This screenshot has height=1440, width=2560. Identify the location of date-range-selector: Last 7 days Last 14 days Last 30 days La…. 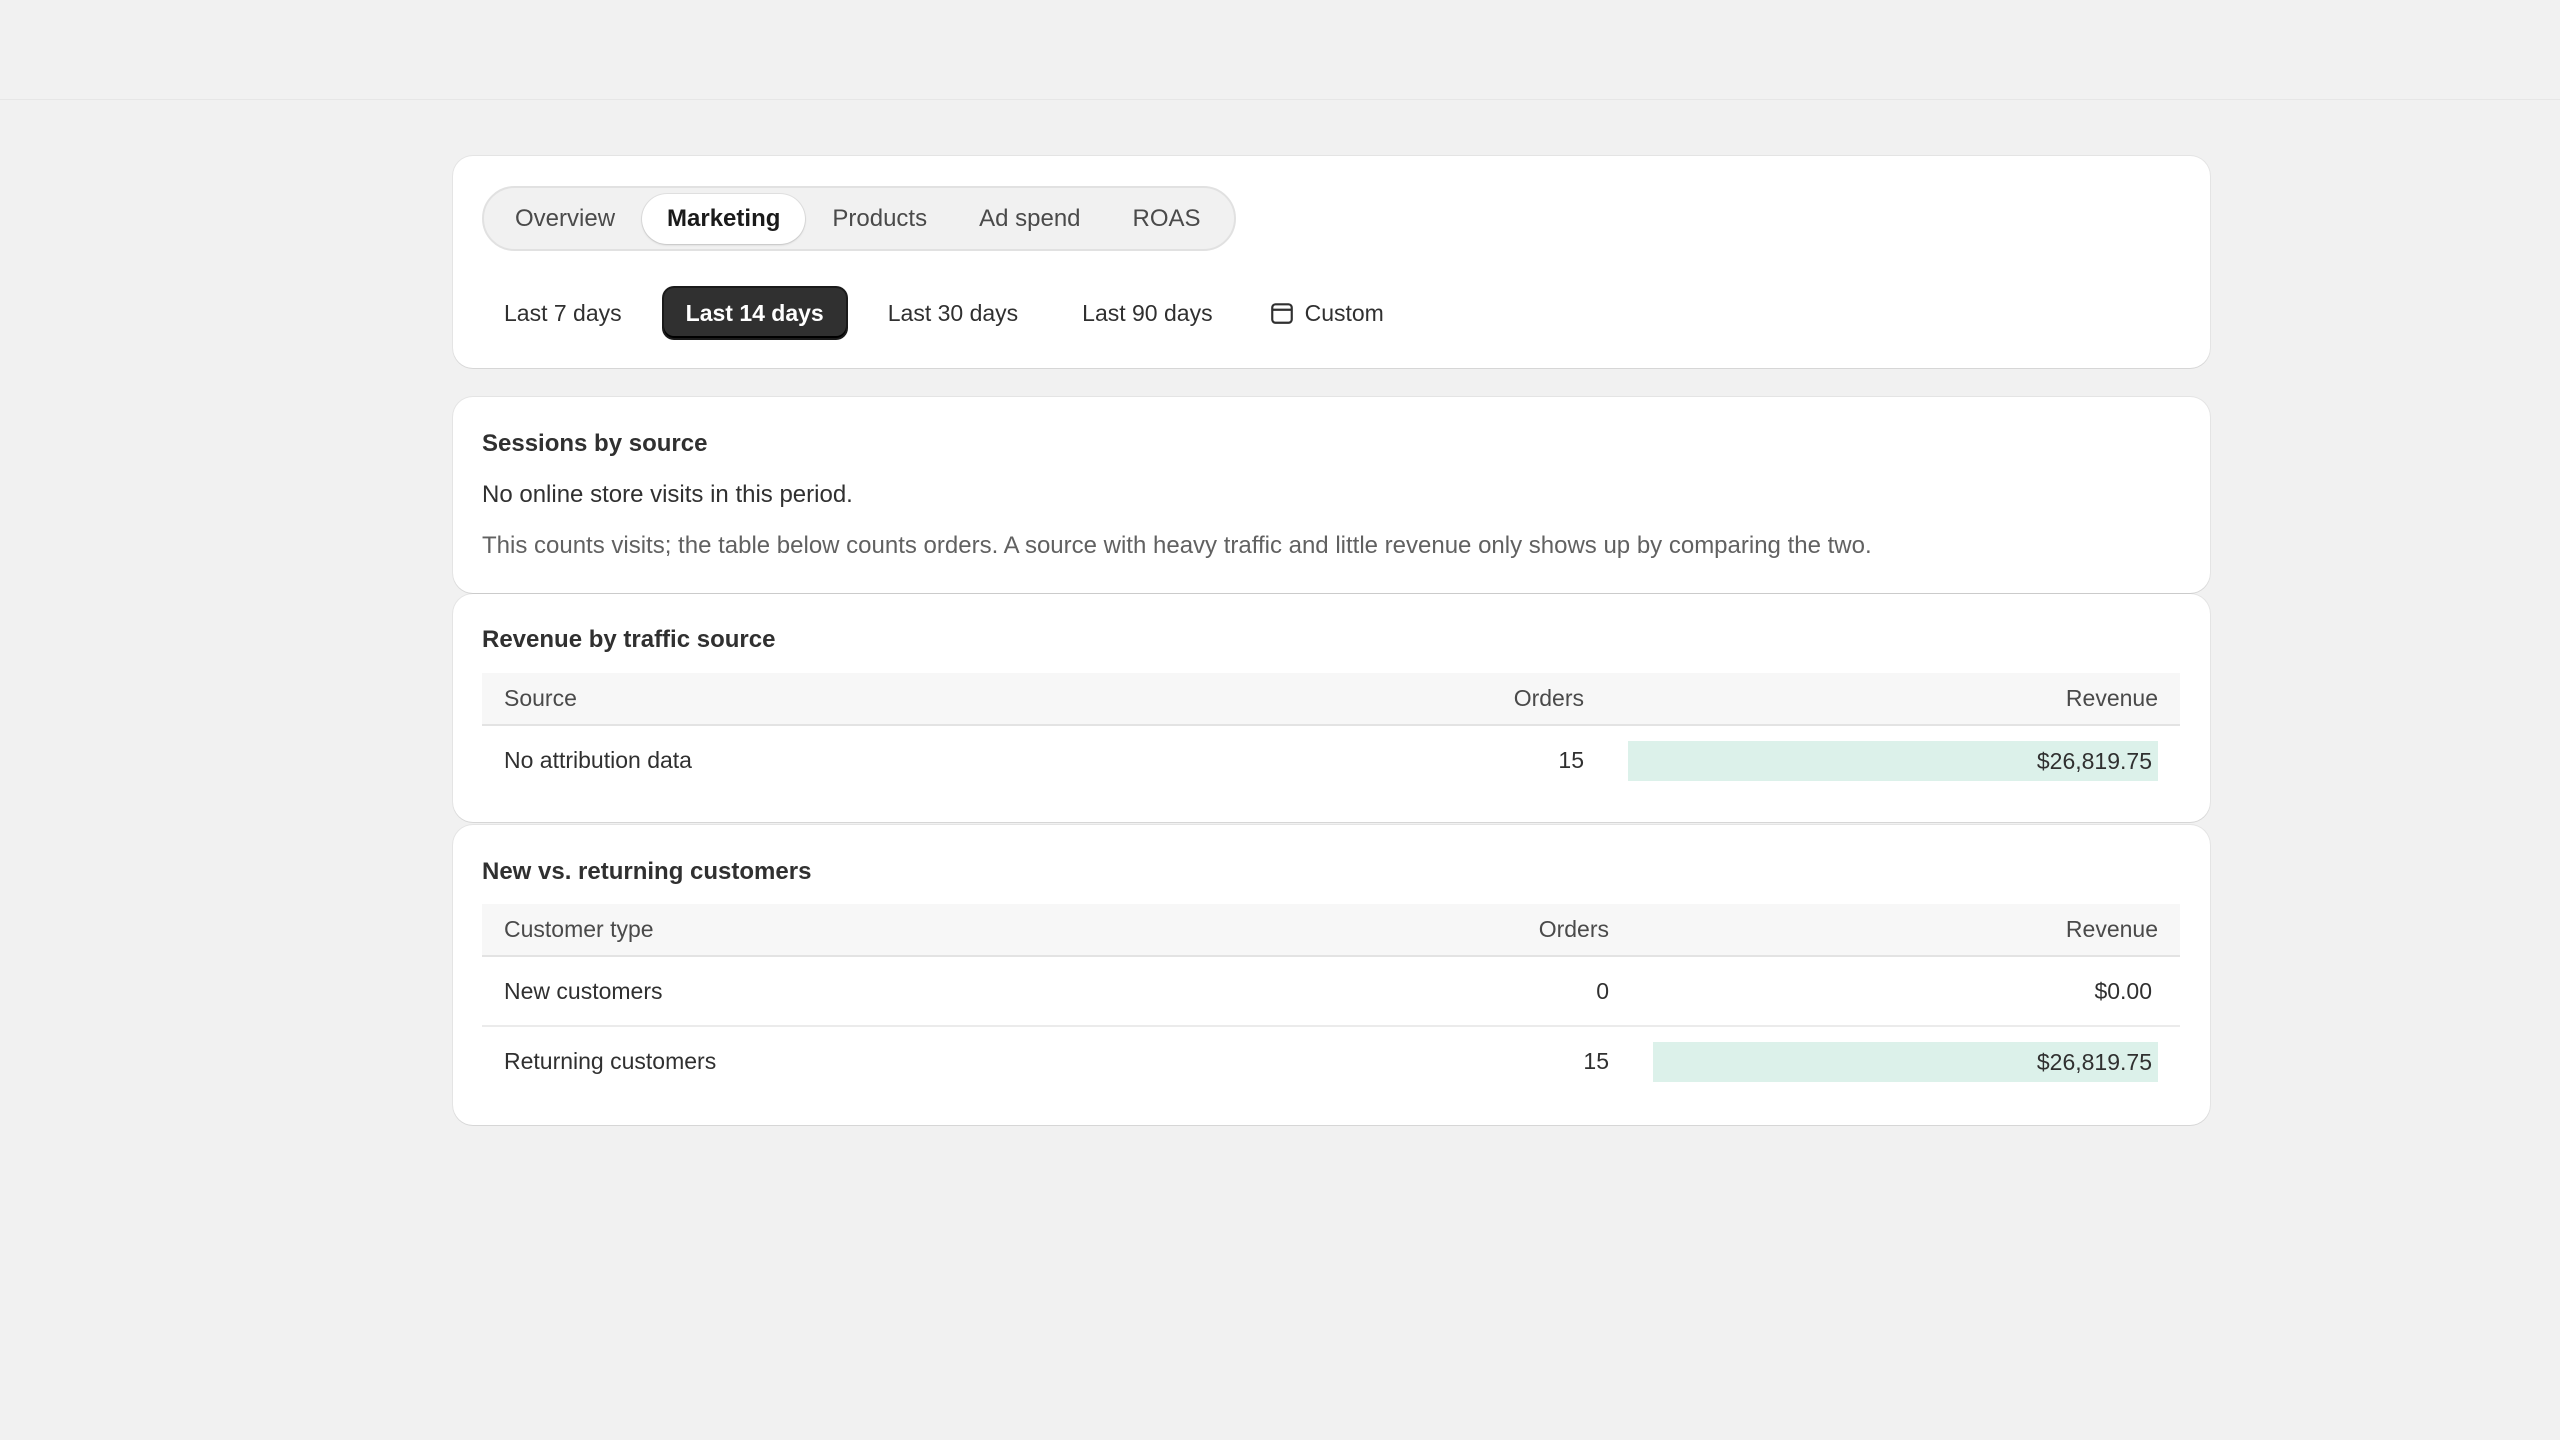
(954, 313).